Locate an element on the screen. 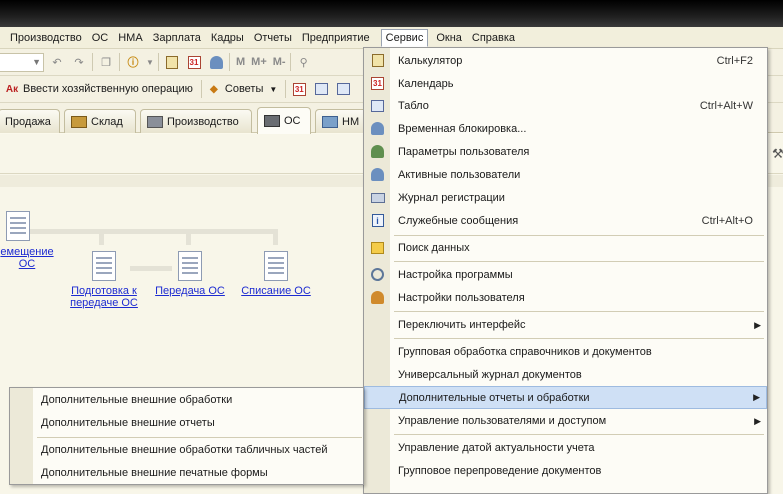 This screenshot has width=783, height=494. menu-item-user-params: Параметры пользователя is located at coordinates (565, 152).